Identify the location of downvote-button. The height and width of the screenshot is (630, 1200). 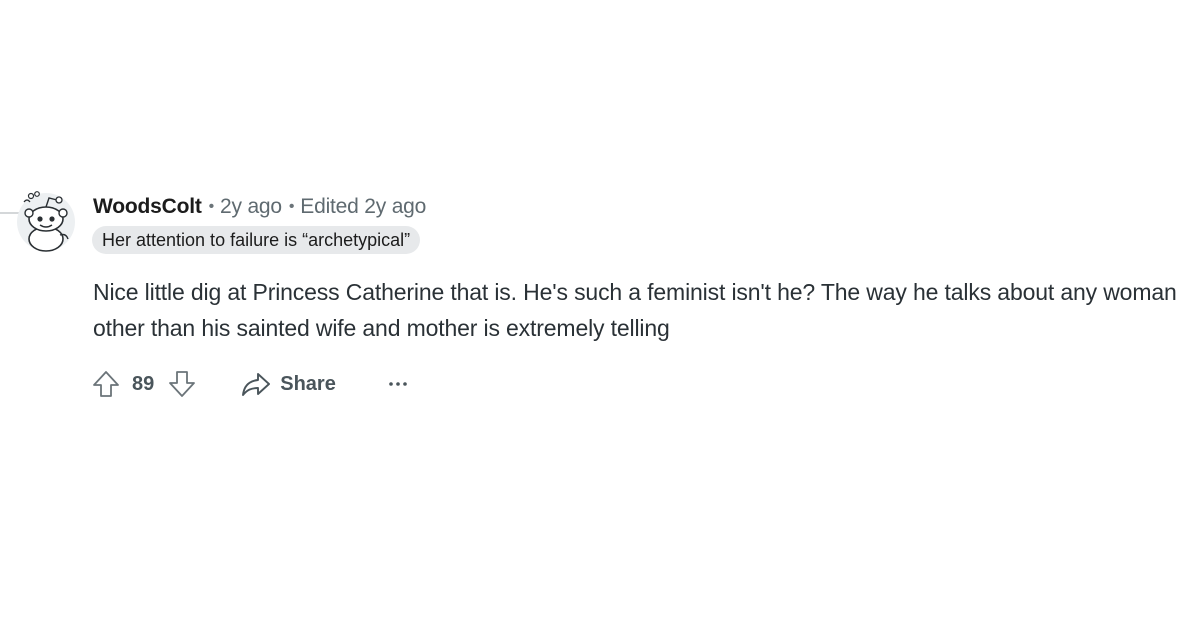
(182, 384).